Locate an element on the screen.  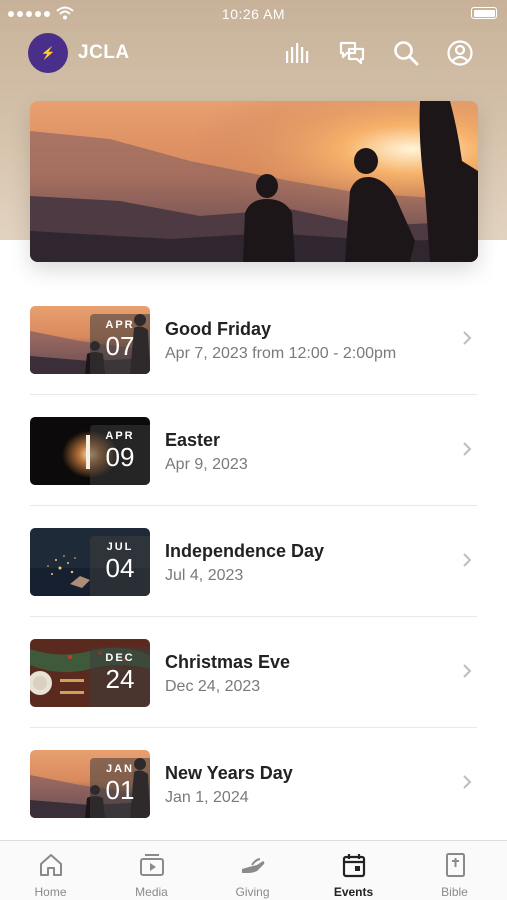
audio-bars-button is located at coordinates (298, 53).